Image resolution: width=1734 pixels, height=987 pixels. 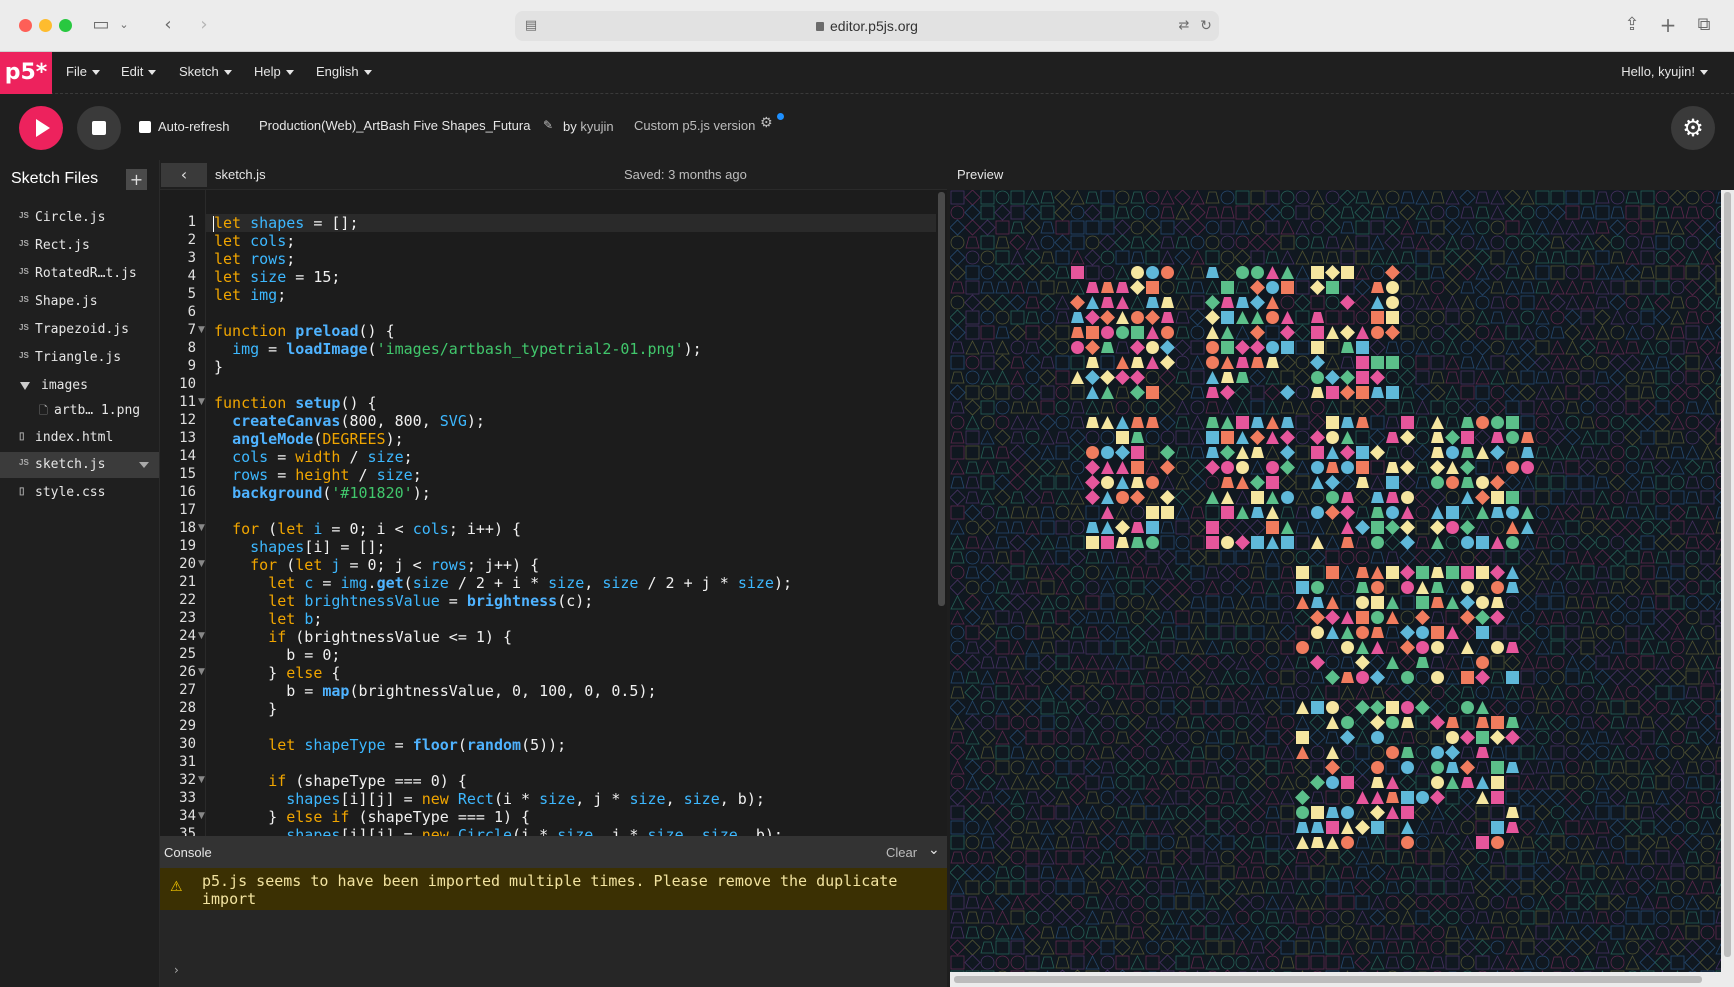 What do you see at coordinates (26, 73) in the screenshot?
I see `p5-logo: p5*` at bounding box center [26, 73].